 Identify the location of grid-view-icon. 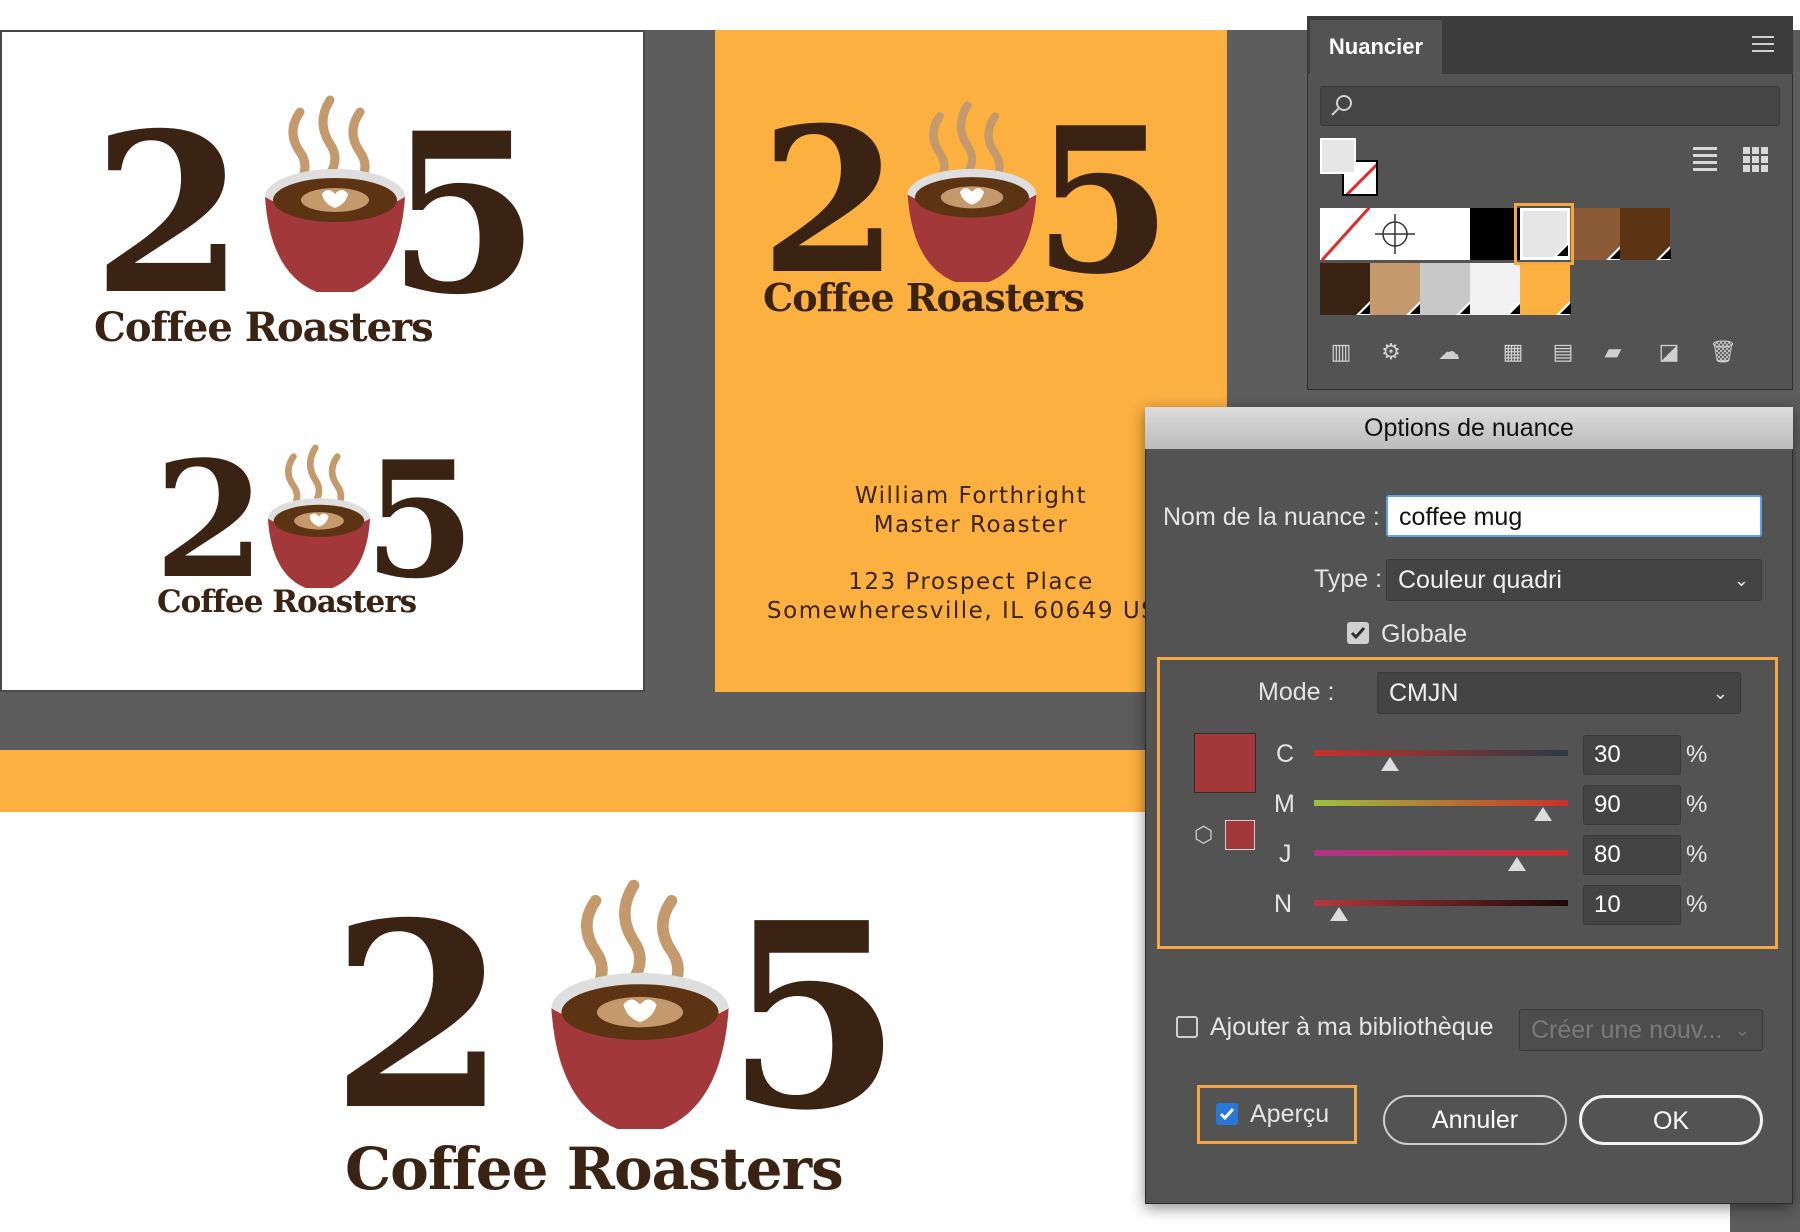
(1756, 160).